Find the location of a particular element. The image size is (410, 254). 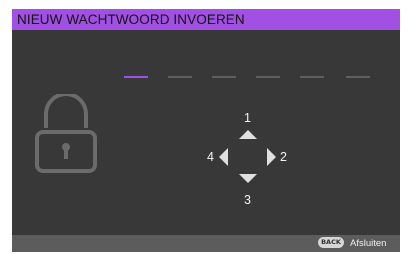

dialog-title: NIEUW WACHTWOORD INVOEREN is located at coordinates (131, 19).